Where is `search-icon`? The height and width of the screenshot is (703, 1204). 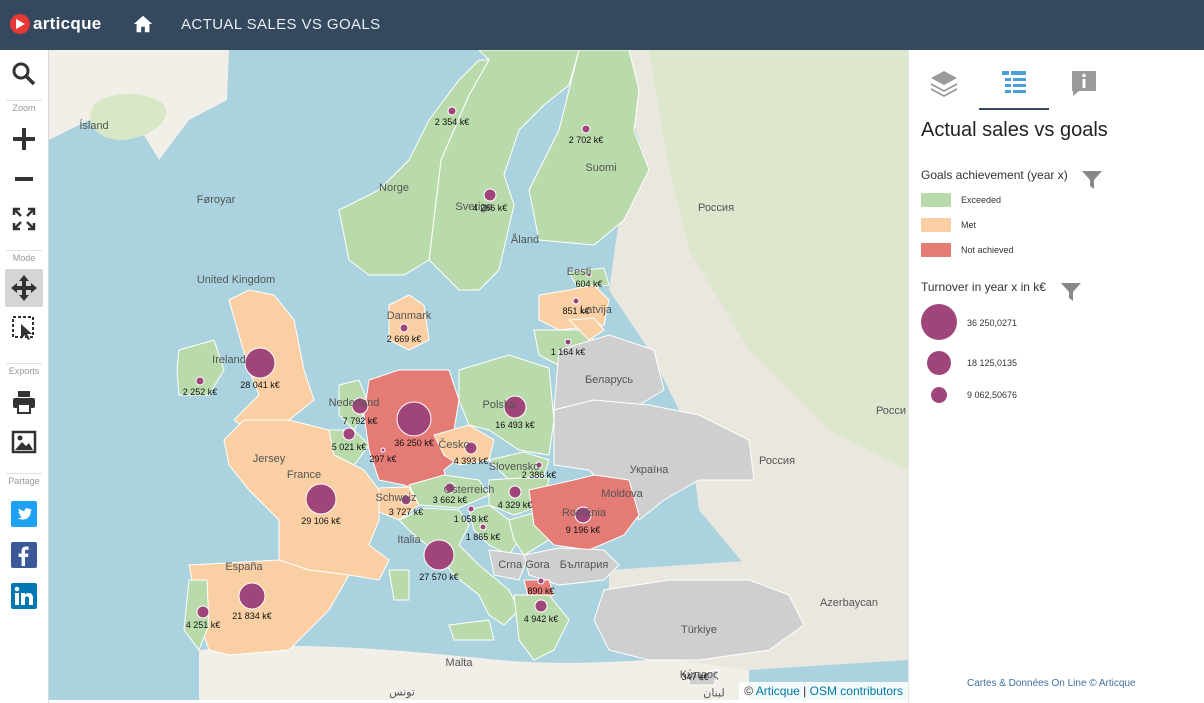
search-icon is located at coordinates (24, 74).